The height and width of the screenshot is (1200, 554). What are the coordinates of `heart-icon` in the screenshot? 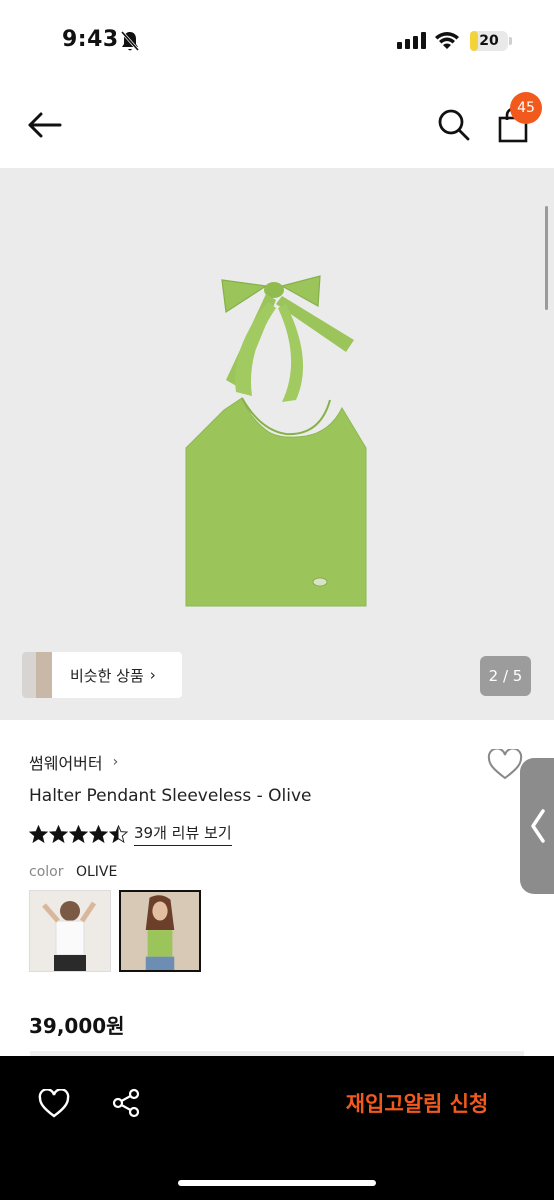 It's located at (54, 1104).